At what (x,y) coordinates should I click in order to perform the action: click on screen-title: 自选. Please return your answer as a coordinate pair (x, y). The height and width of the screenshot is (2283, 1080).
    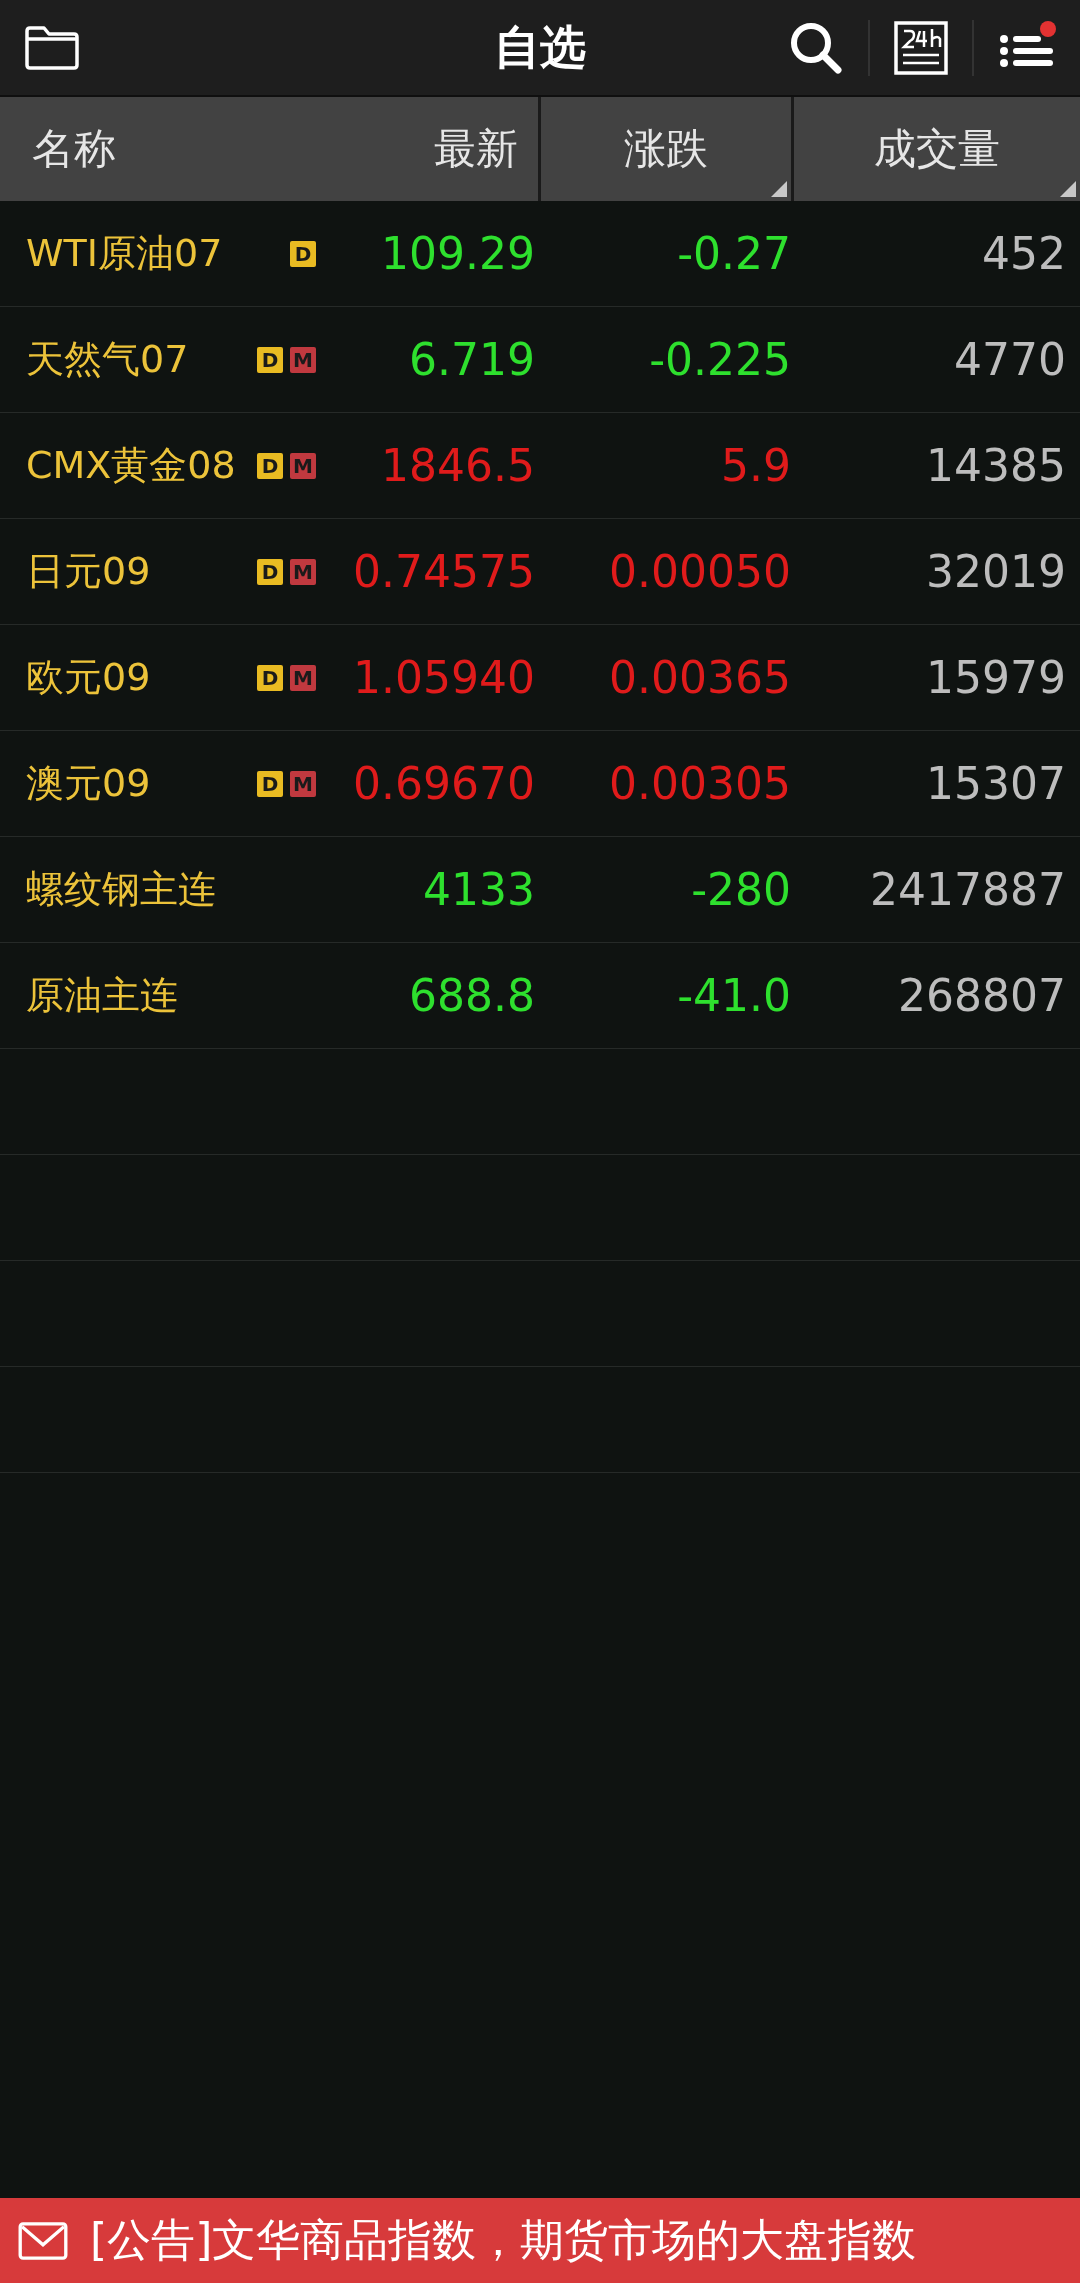
    Looking at the image, I should click on (540, 47).